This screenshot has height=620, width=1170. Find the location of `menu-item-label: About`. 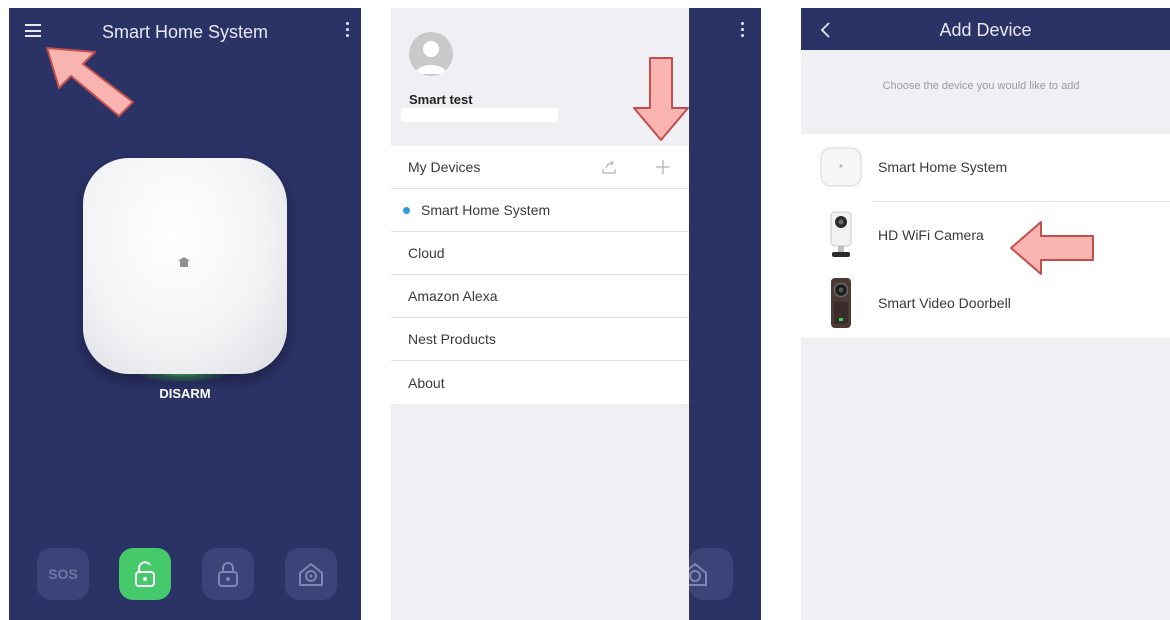

menu-item-label: About is located at coordinates (426, 382).